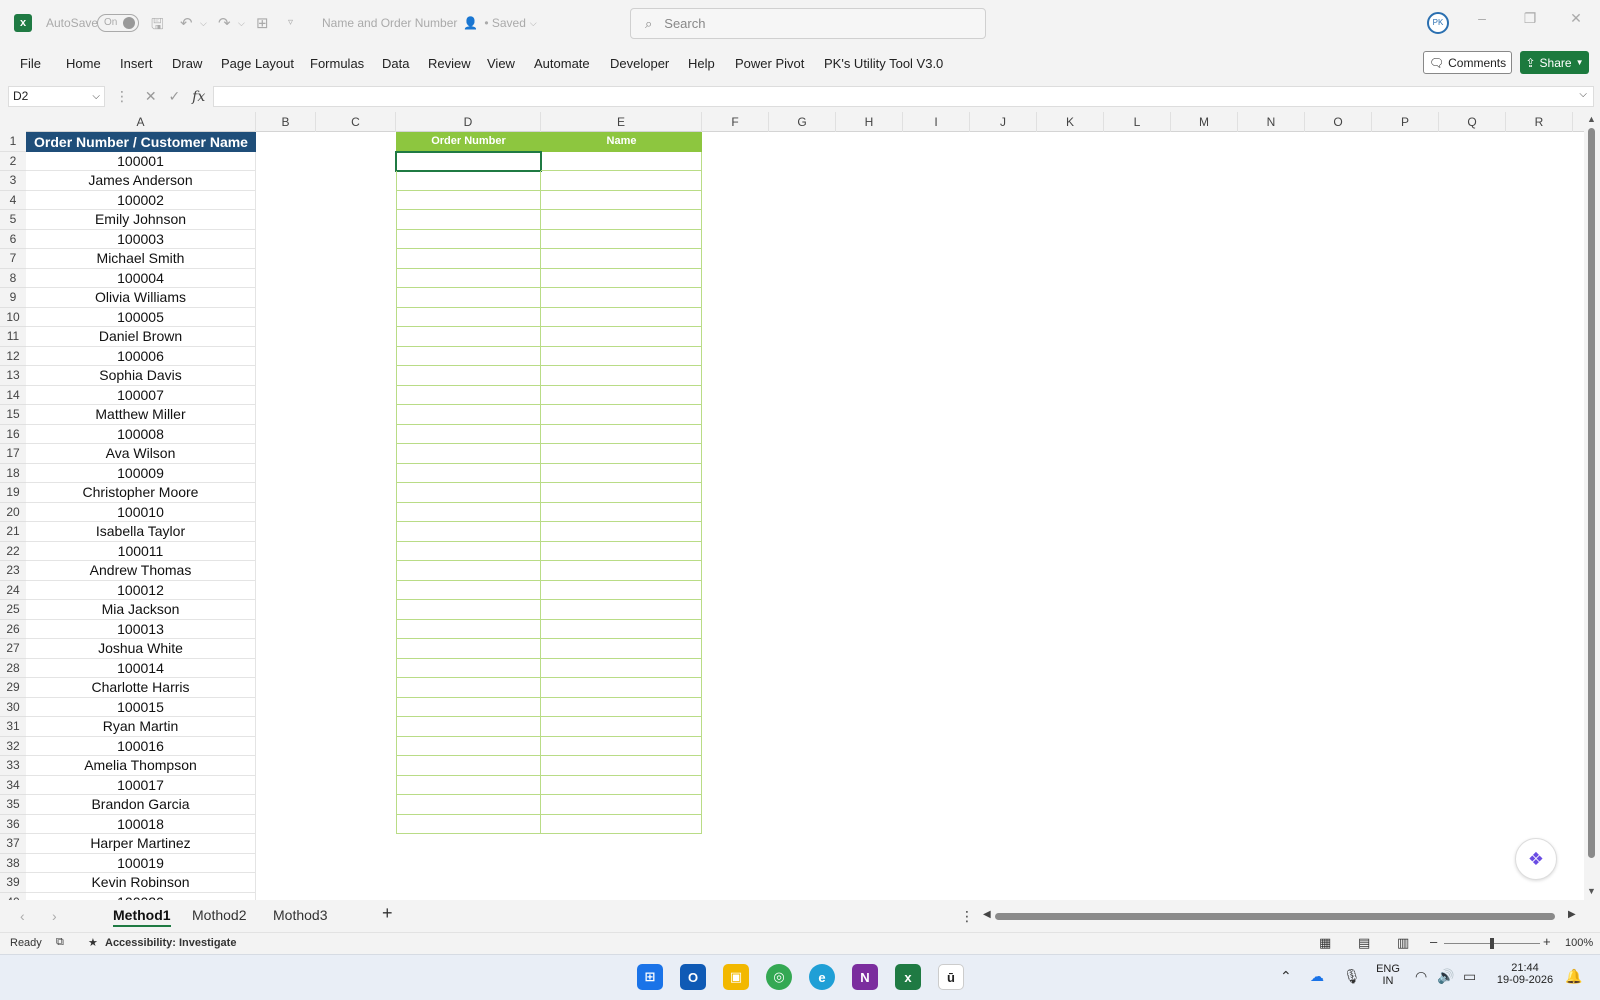 This screenshot has width=1600, height=1000. I want to click on cell: 100015, so click(141, 707).